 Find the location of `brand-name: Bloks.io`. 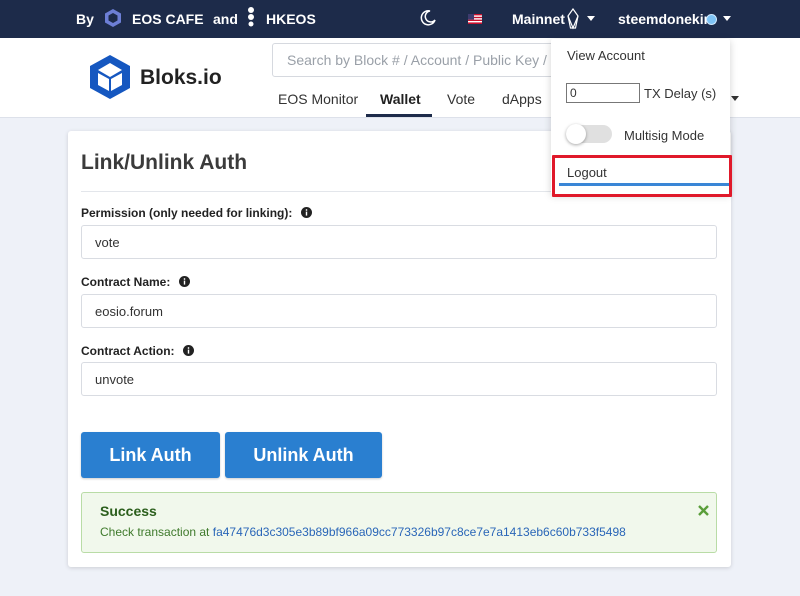

brand-name: Bloks.io is located at coordinates (181, 78).